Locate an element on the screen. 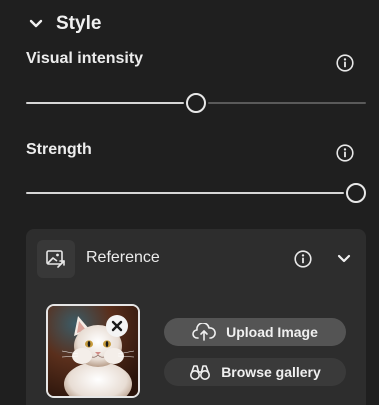 This screenshot has height=405, width=379. visual-intensity-slider is located at coordinates (196, 103).